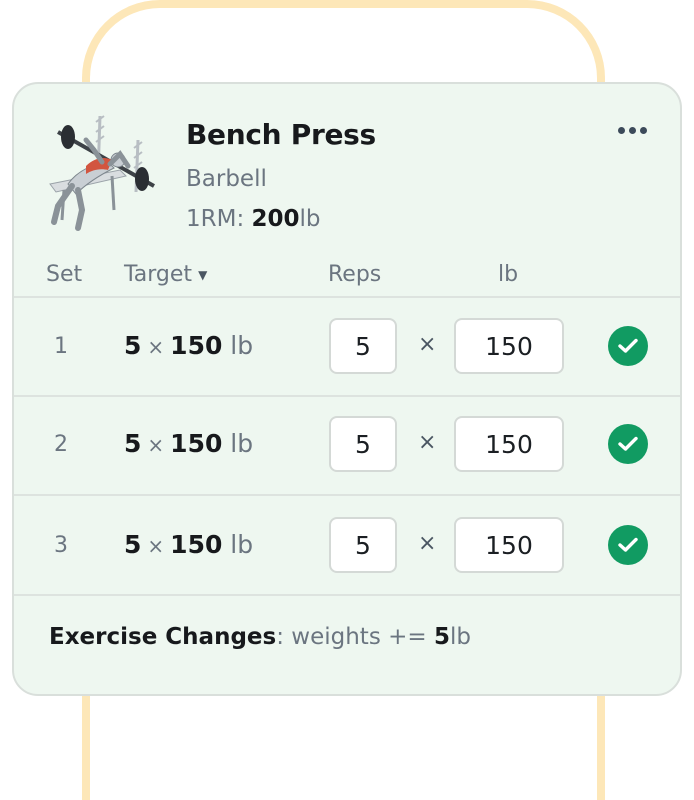  I want to click on caret-down-icon: ▼, so click(203, 274).